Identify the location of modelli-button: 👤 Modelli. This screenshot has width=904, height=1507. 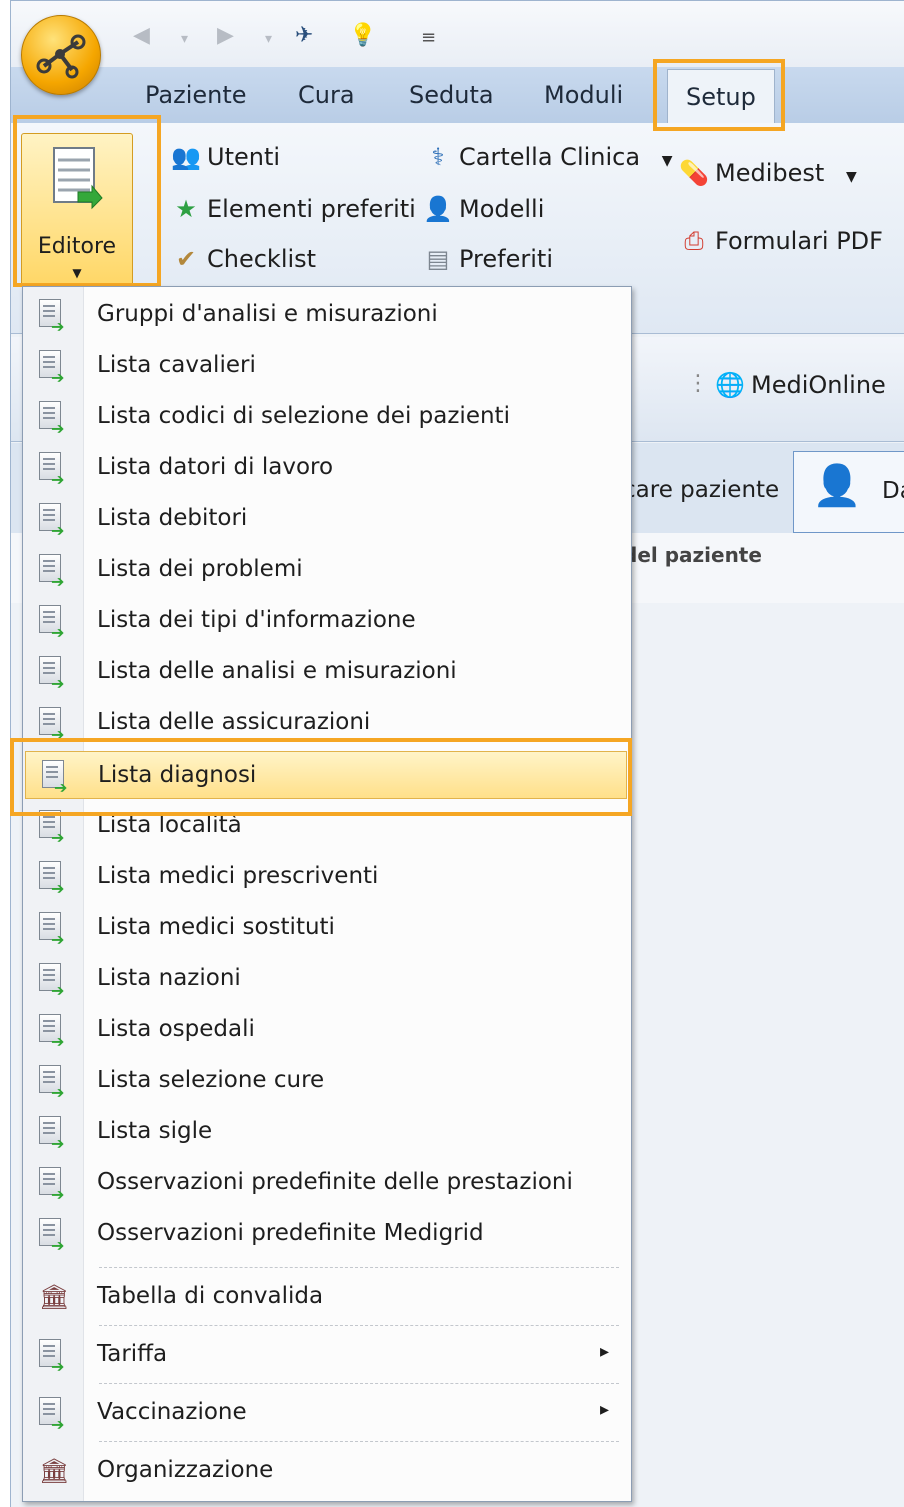
(483, 209).